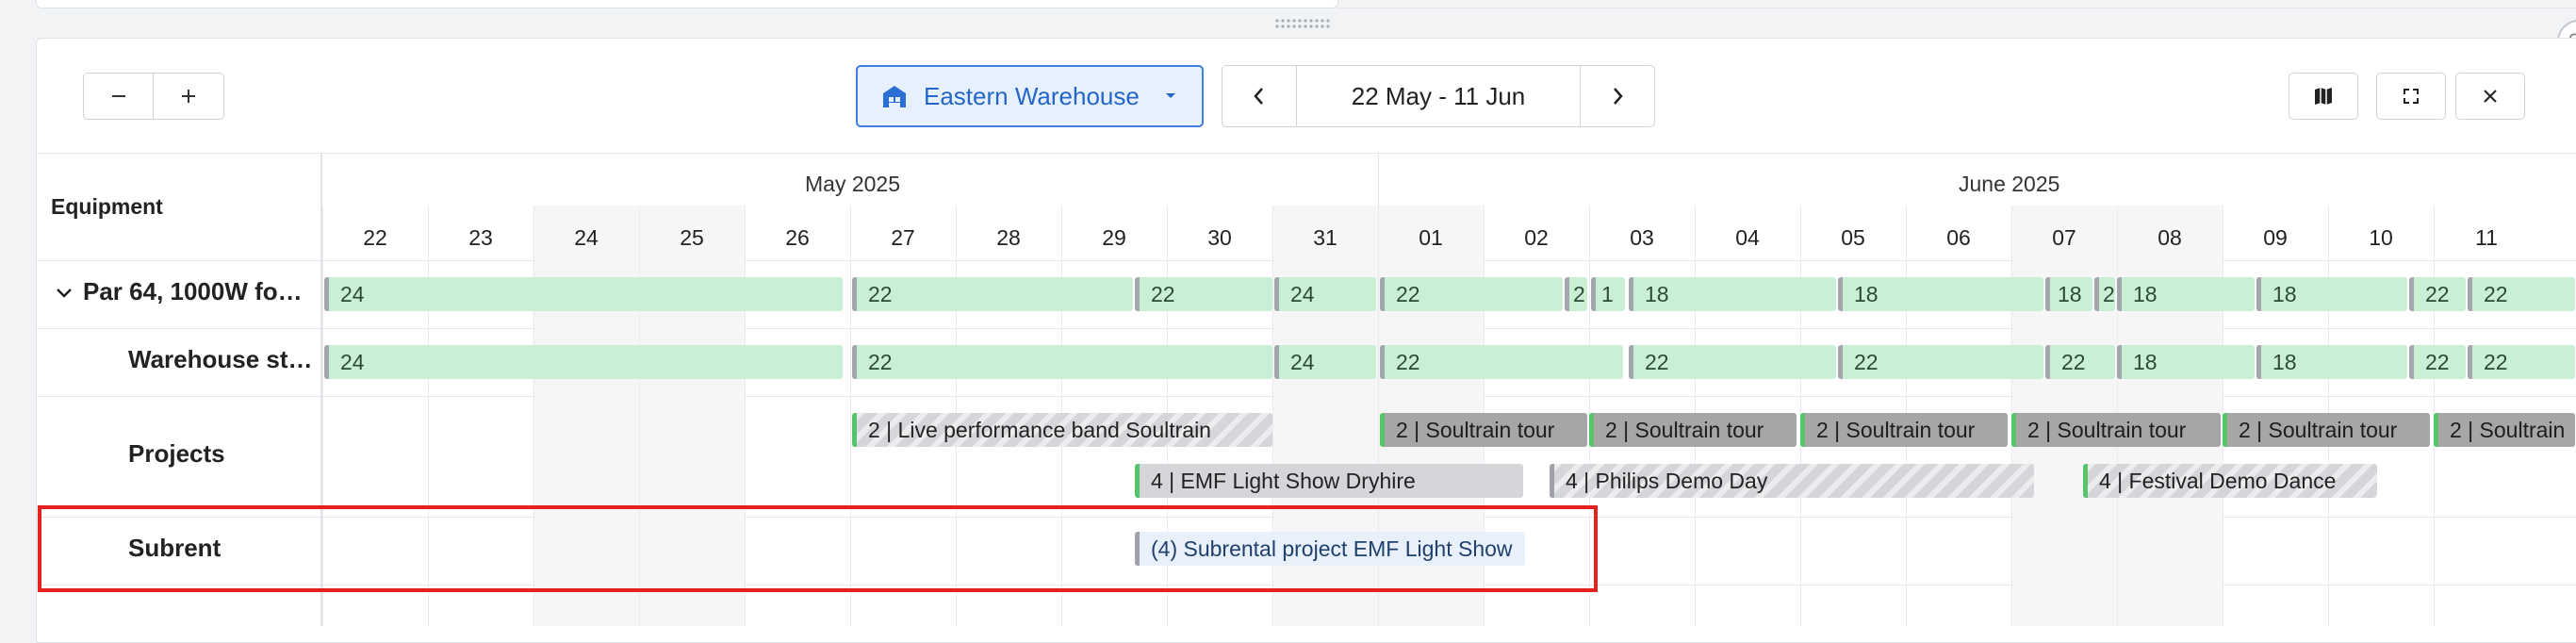  I want to click on day-label: 26, so click(797, 238).